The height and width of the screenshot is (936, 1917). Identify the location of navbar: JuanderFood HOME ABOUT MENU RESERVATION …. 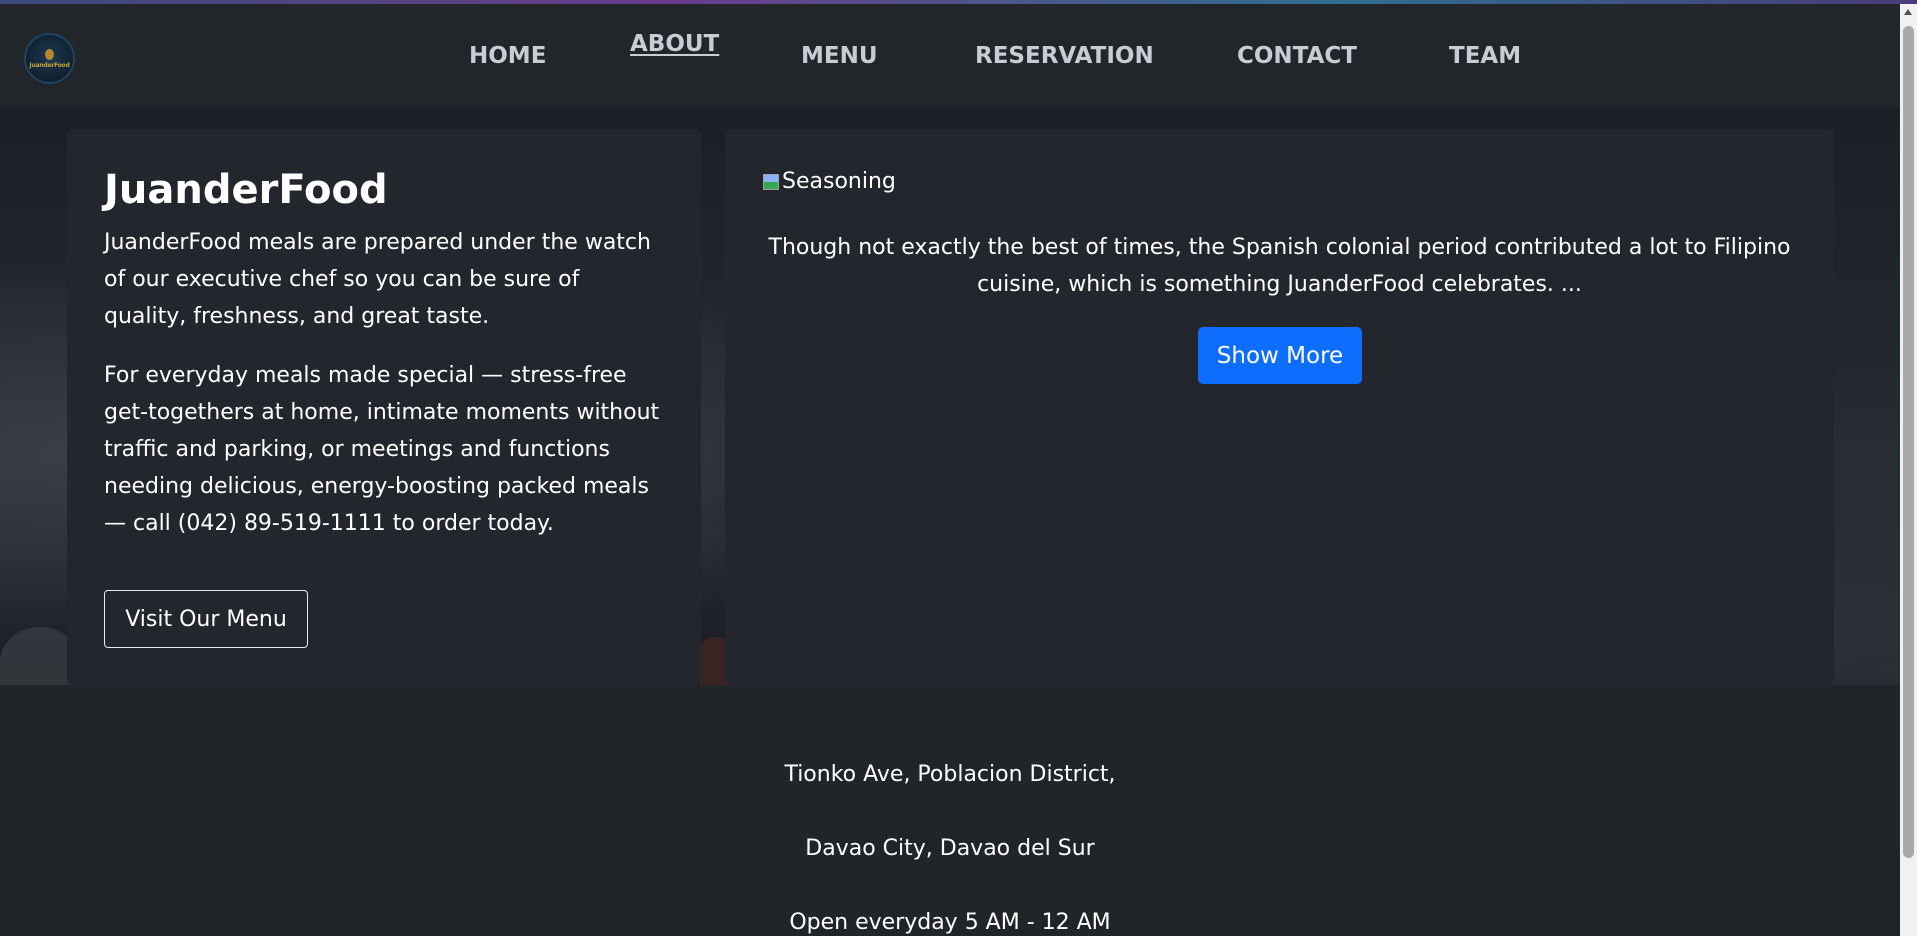
(950, 55).